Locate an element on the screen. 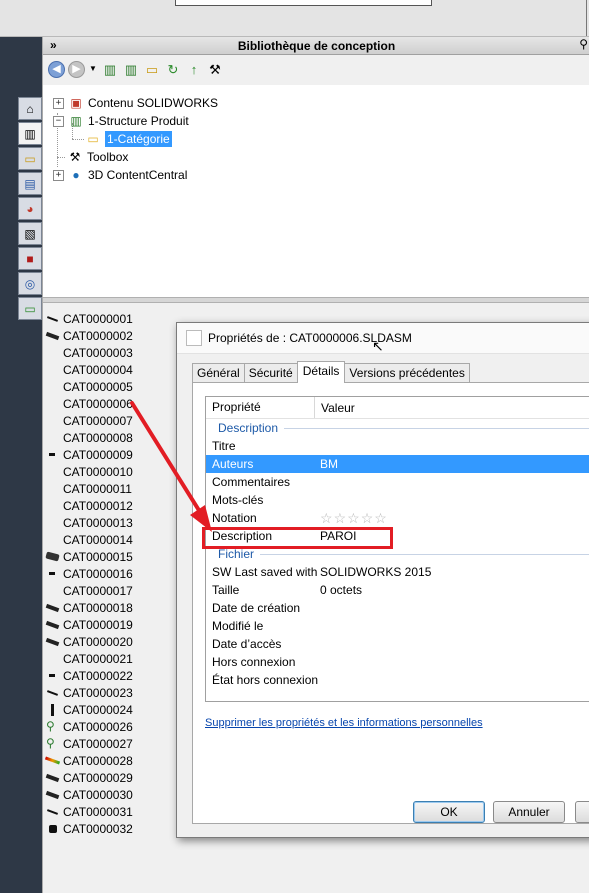 Image resolution: width=589 pixels, height=893 pixels. list-item: CAT0000016 is located at coordinates (113, 573).